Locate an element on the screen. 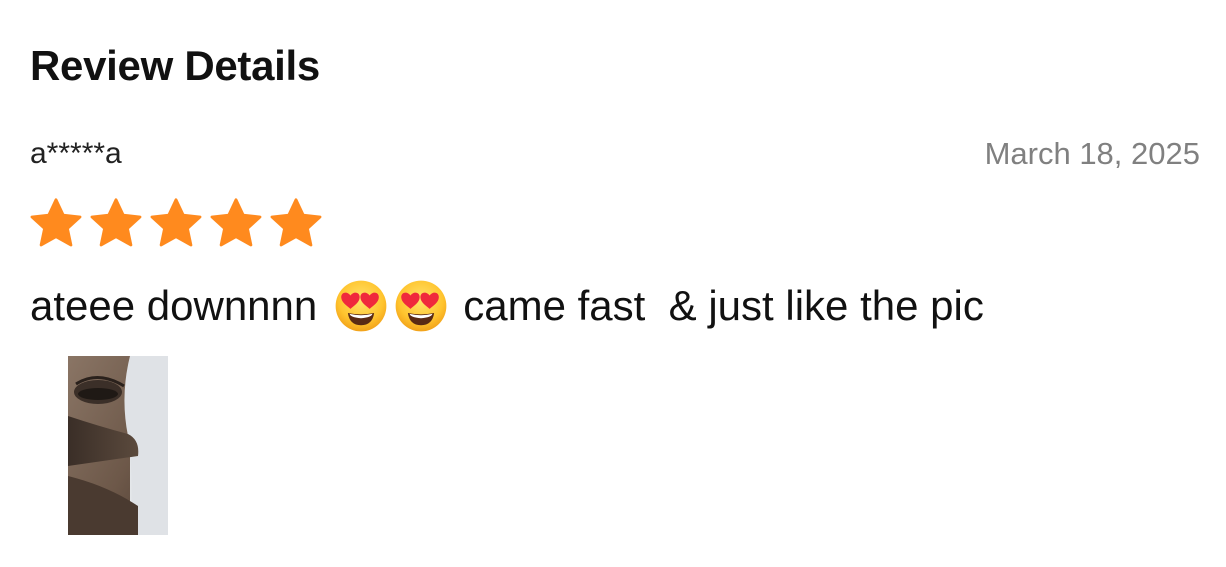  review-date: March 18, 2025 is located at coordinates (1092, 153).